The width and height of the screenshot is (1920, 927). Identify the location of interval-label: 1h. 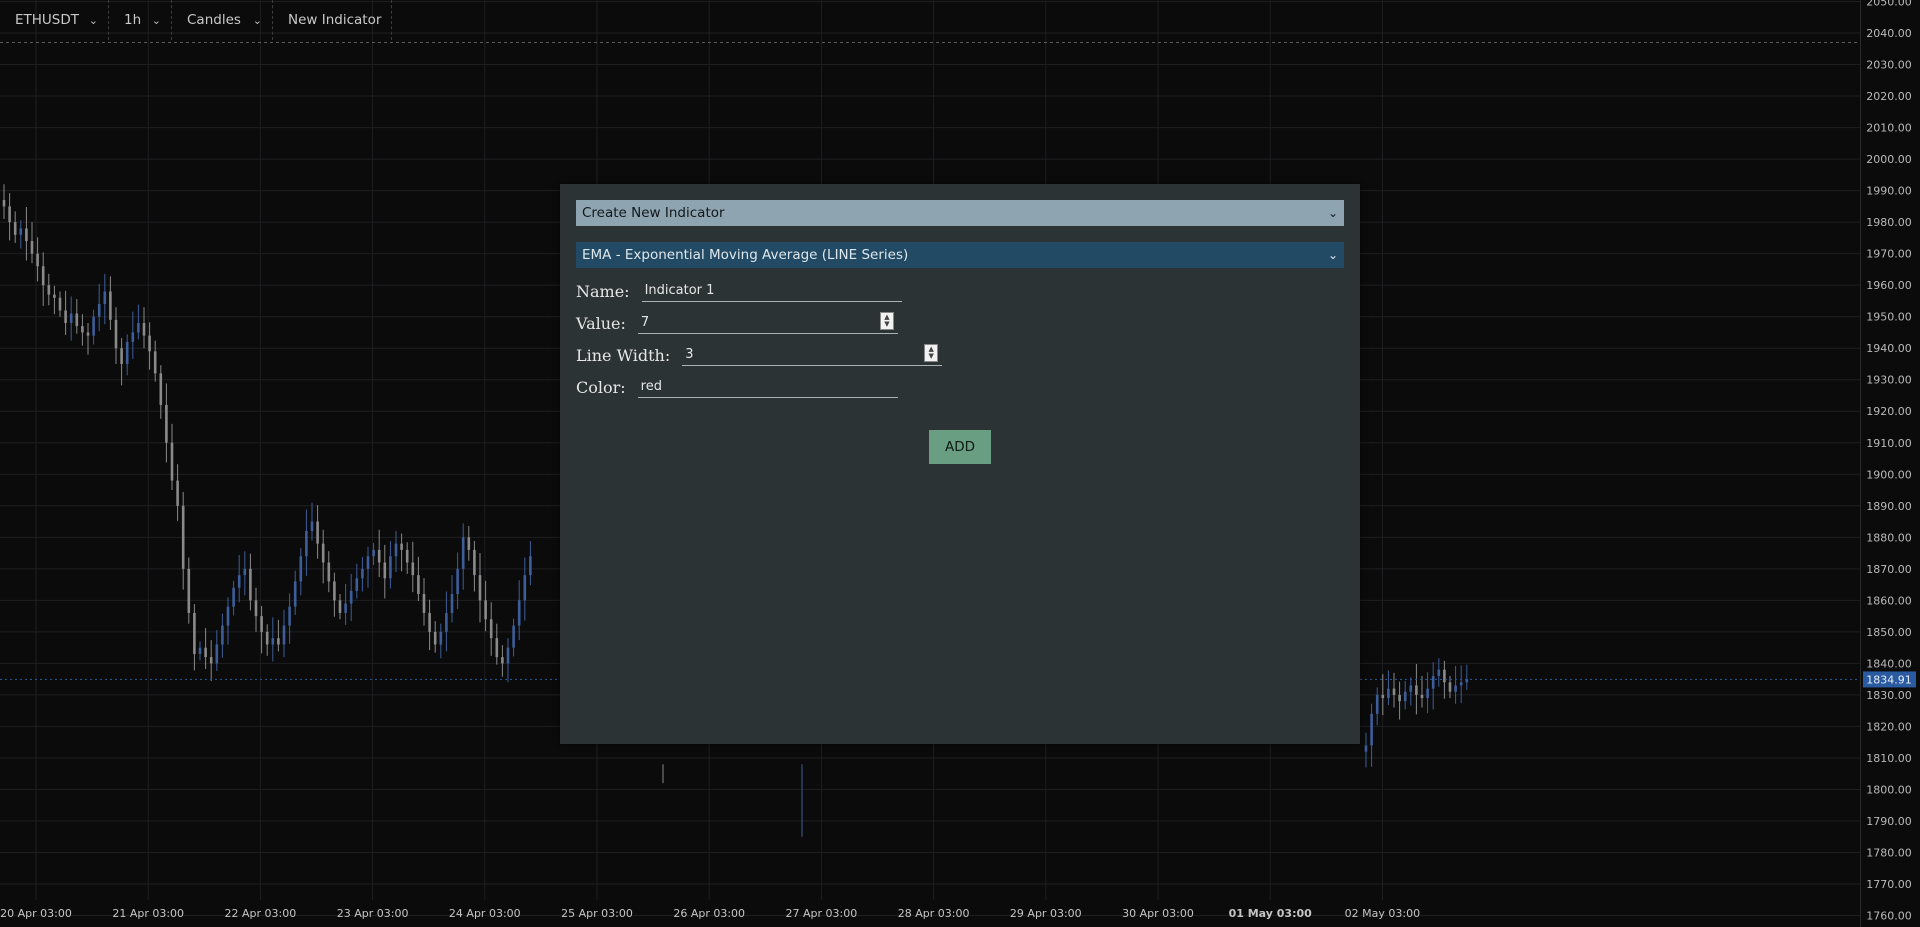
(133, 20).